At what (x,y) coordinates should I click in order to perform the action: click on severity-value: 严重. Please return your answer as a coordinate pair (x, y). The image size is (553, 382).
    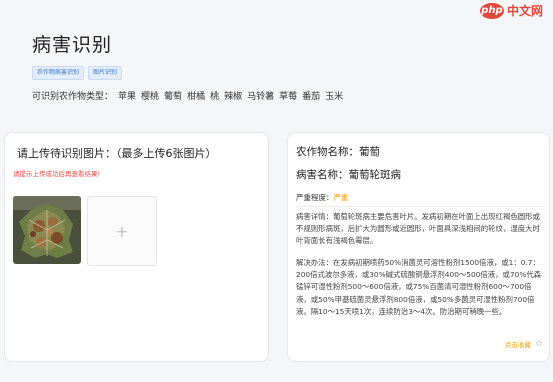
    Looking at the image, I should click on (341, 197).